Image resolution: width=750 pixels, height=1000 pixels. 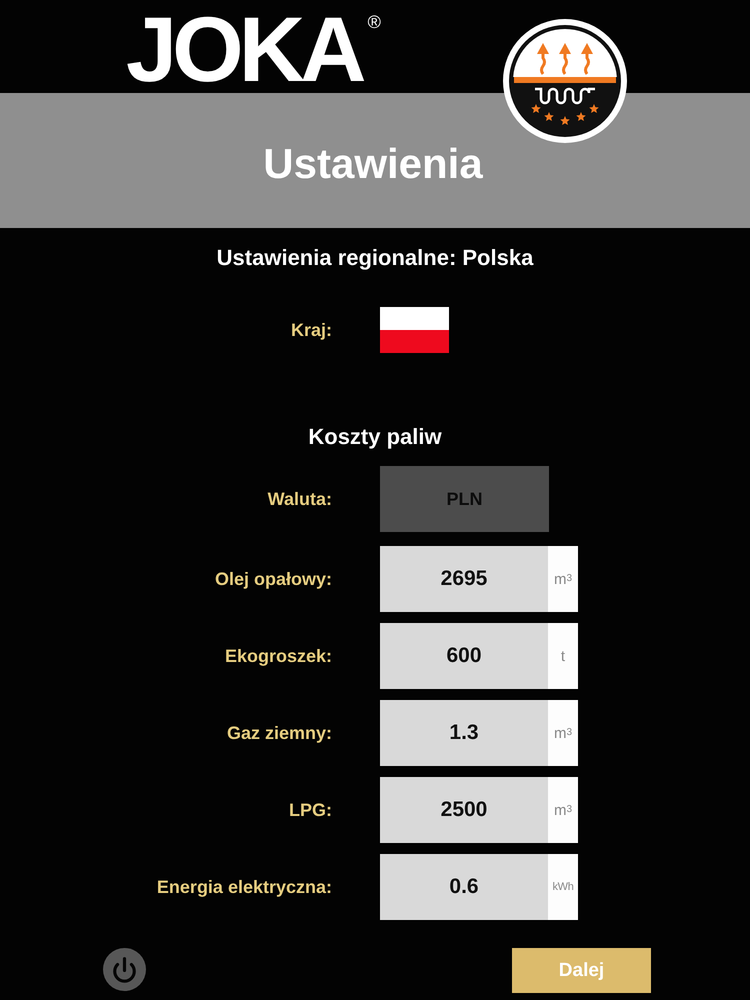 I want to click on field-label: Ekogroszek:, so click(x=278, y=656).